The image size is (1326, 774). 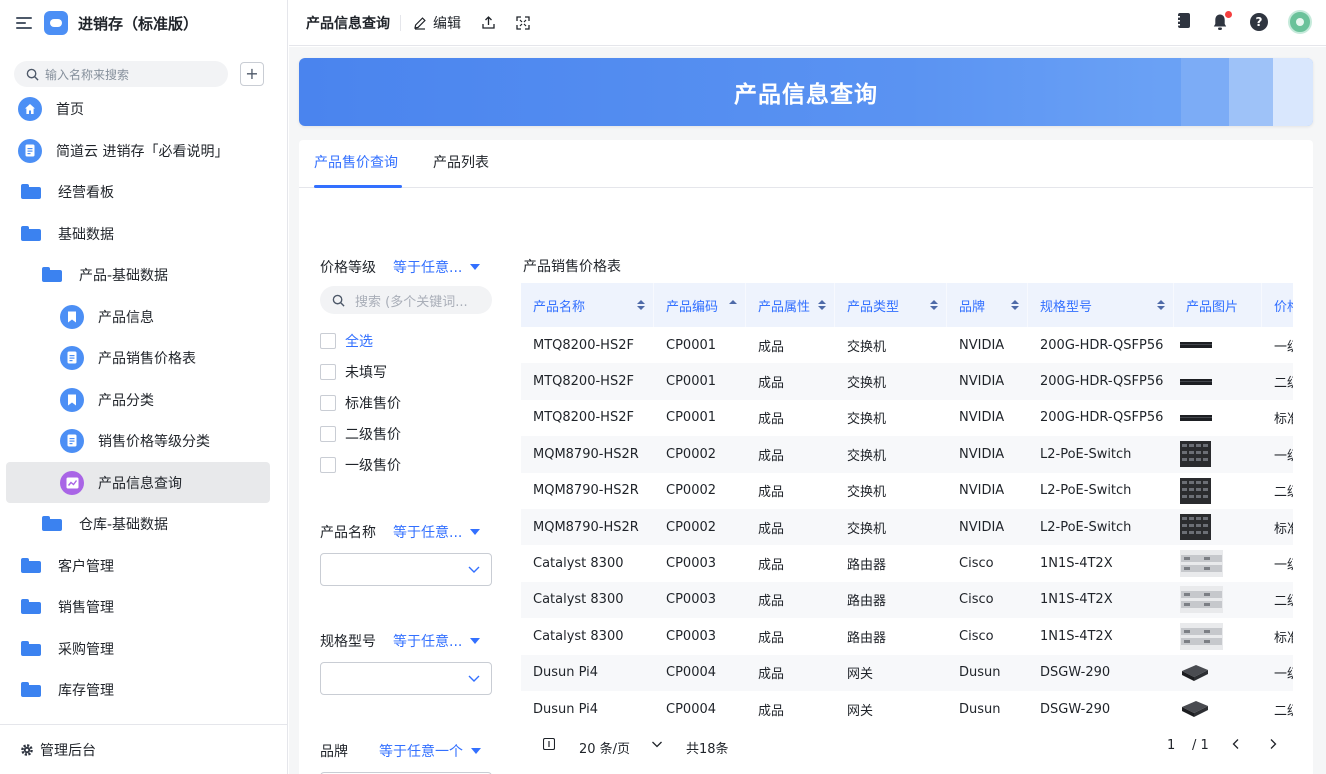 What do you see at coordinates (1218, 305) in the screenshot?
I see `column-header: 产品图片` at bounding box center [1218, 305].